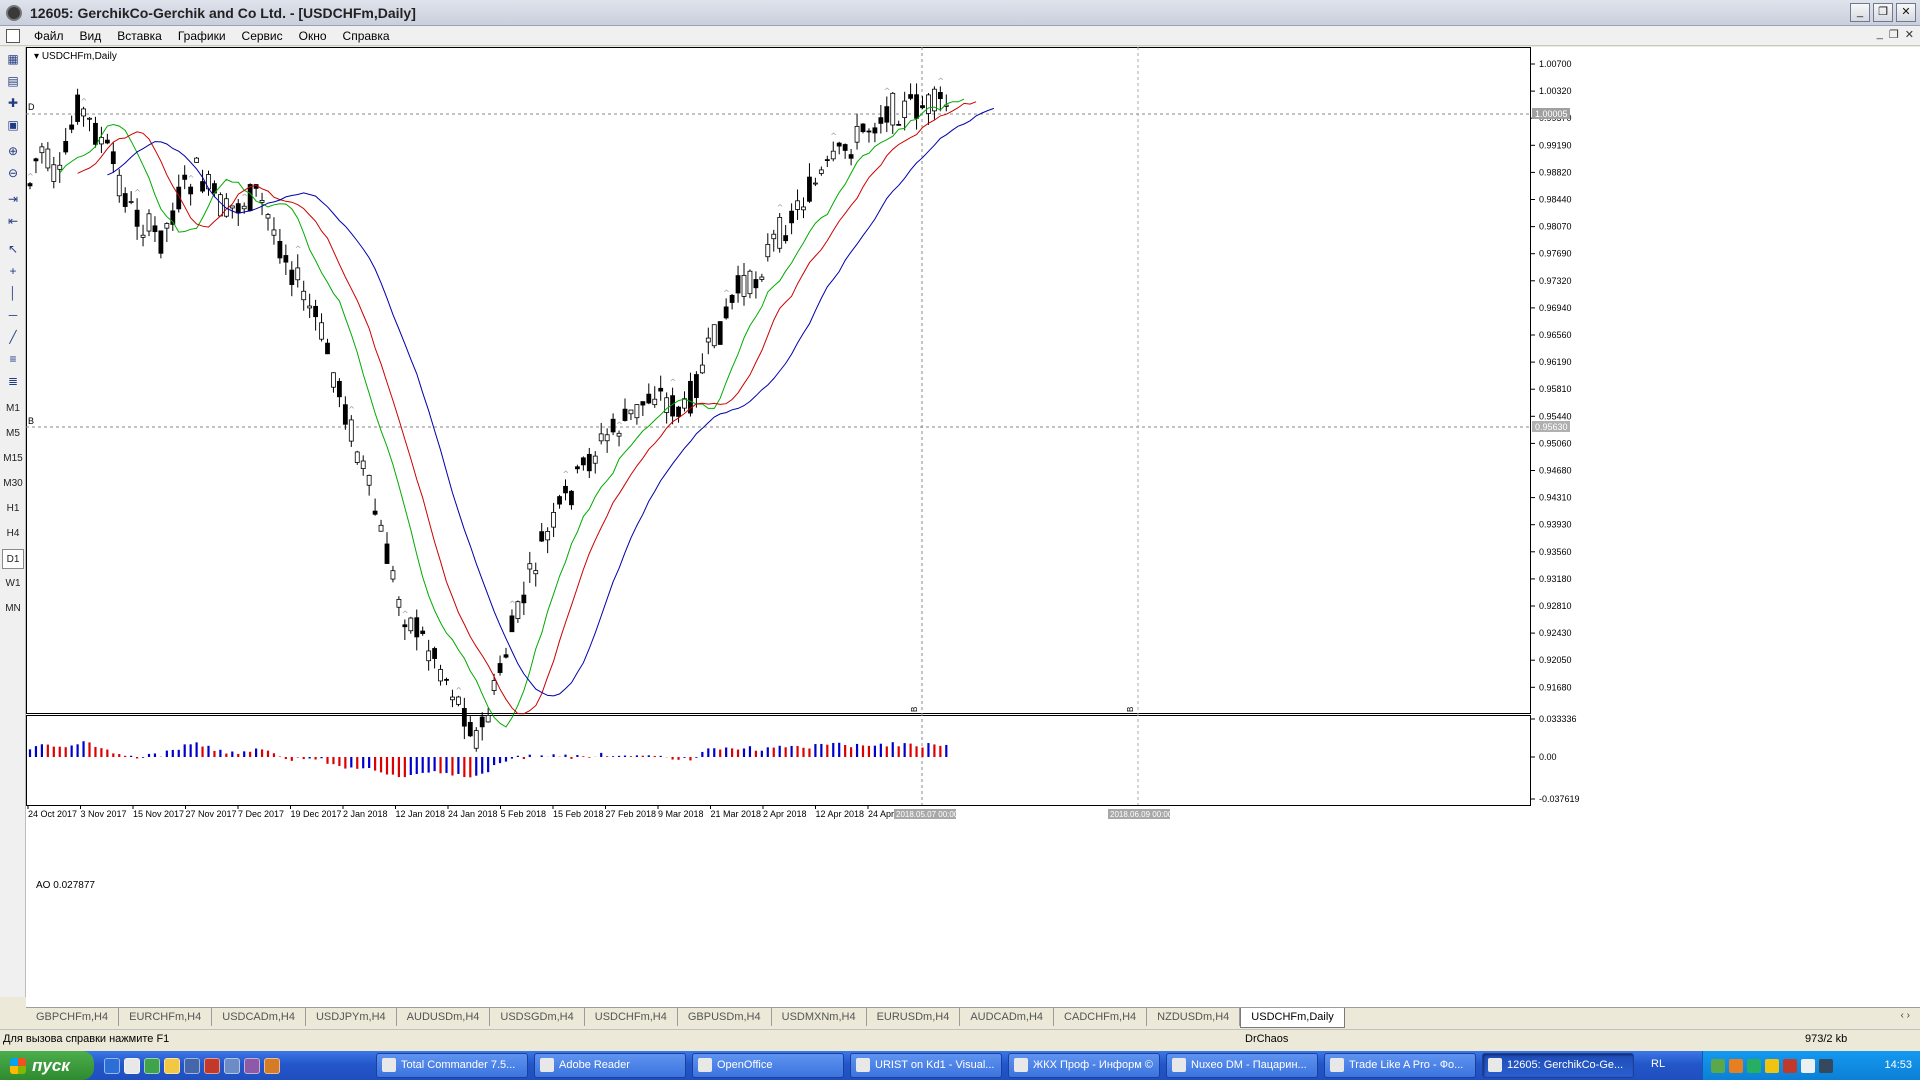 The width and height of the screenshot is (1920, 1080). I want to click on timeframe-h4: H4, so click(13, 534).